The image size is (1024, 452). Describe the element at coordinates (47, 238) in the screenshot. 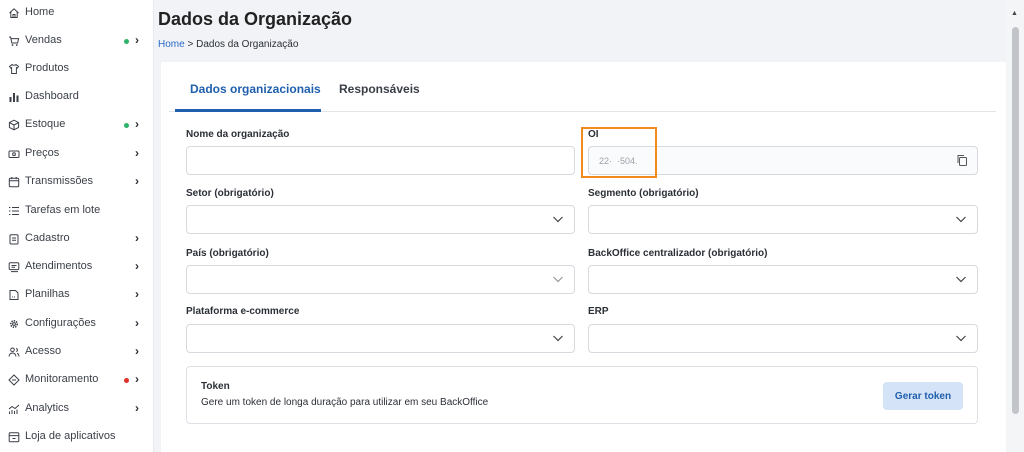

I see `sidebar-item-label: Cadastro` at that location.